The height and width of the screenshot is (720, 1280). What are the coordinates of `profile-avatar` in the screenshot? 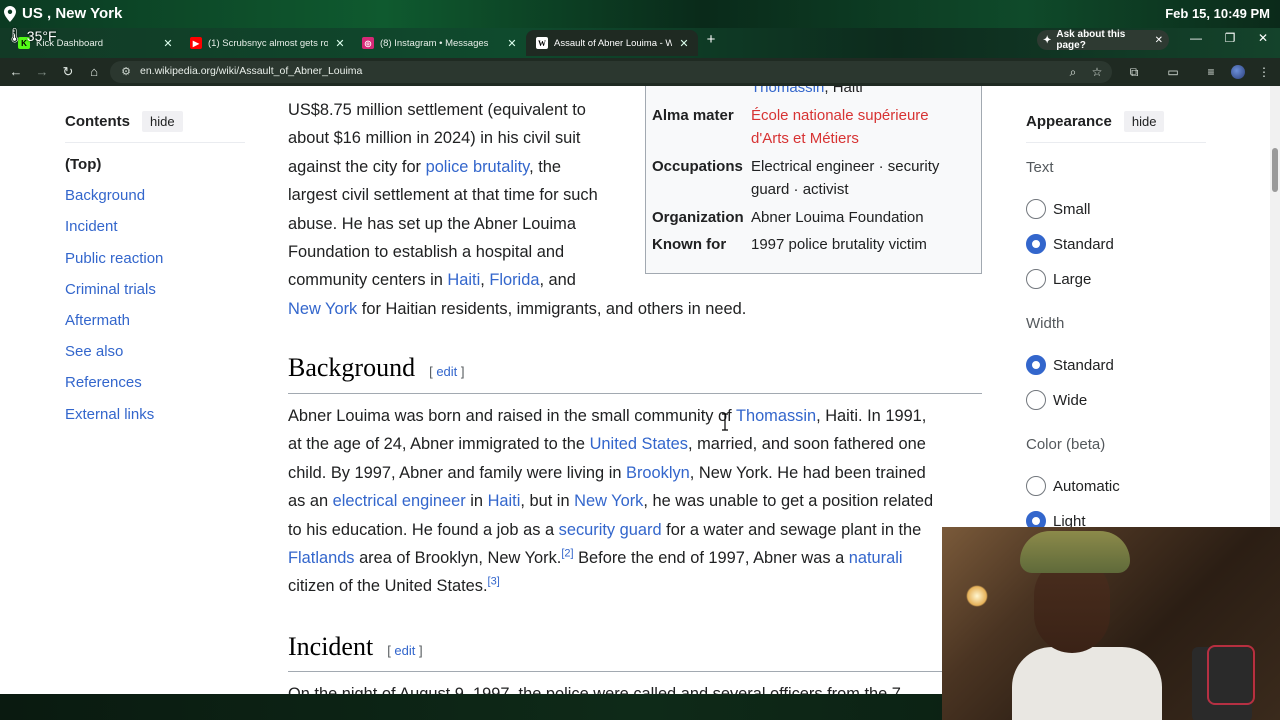 It's located at (1238, 72).